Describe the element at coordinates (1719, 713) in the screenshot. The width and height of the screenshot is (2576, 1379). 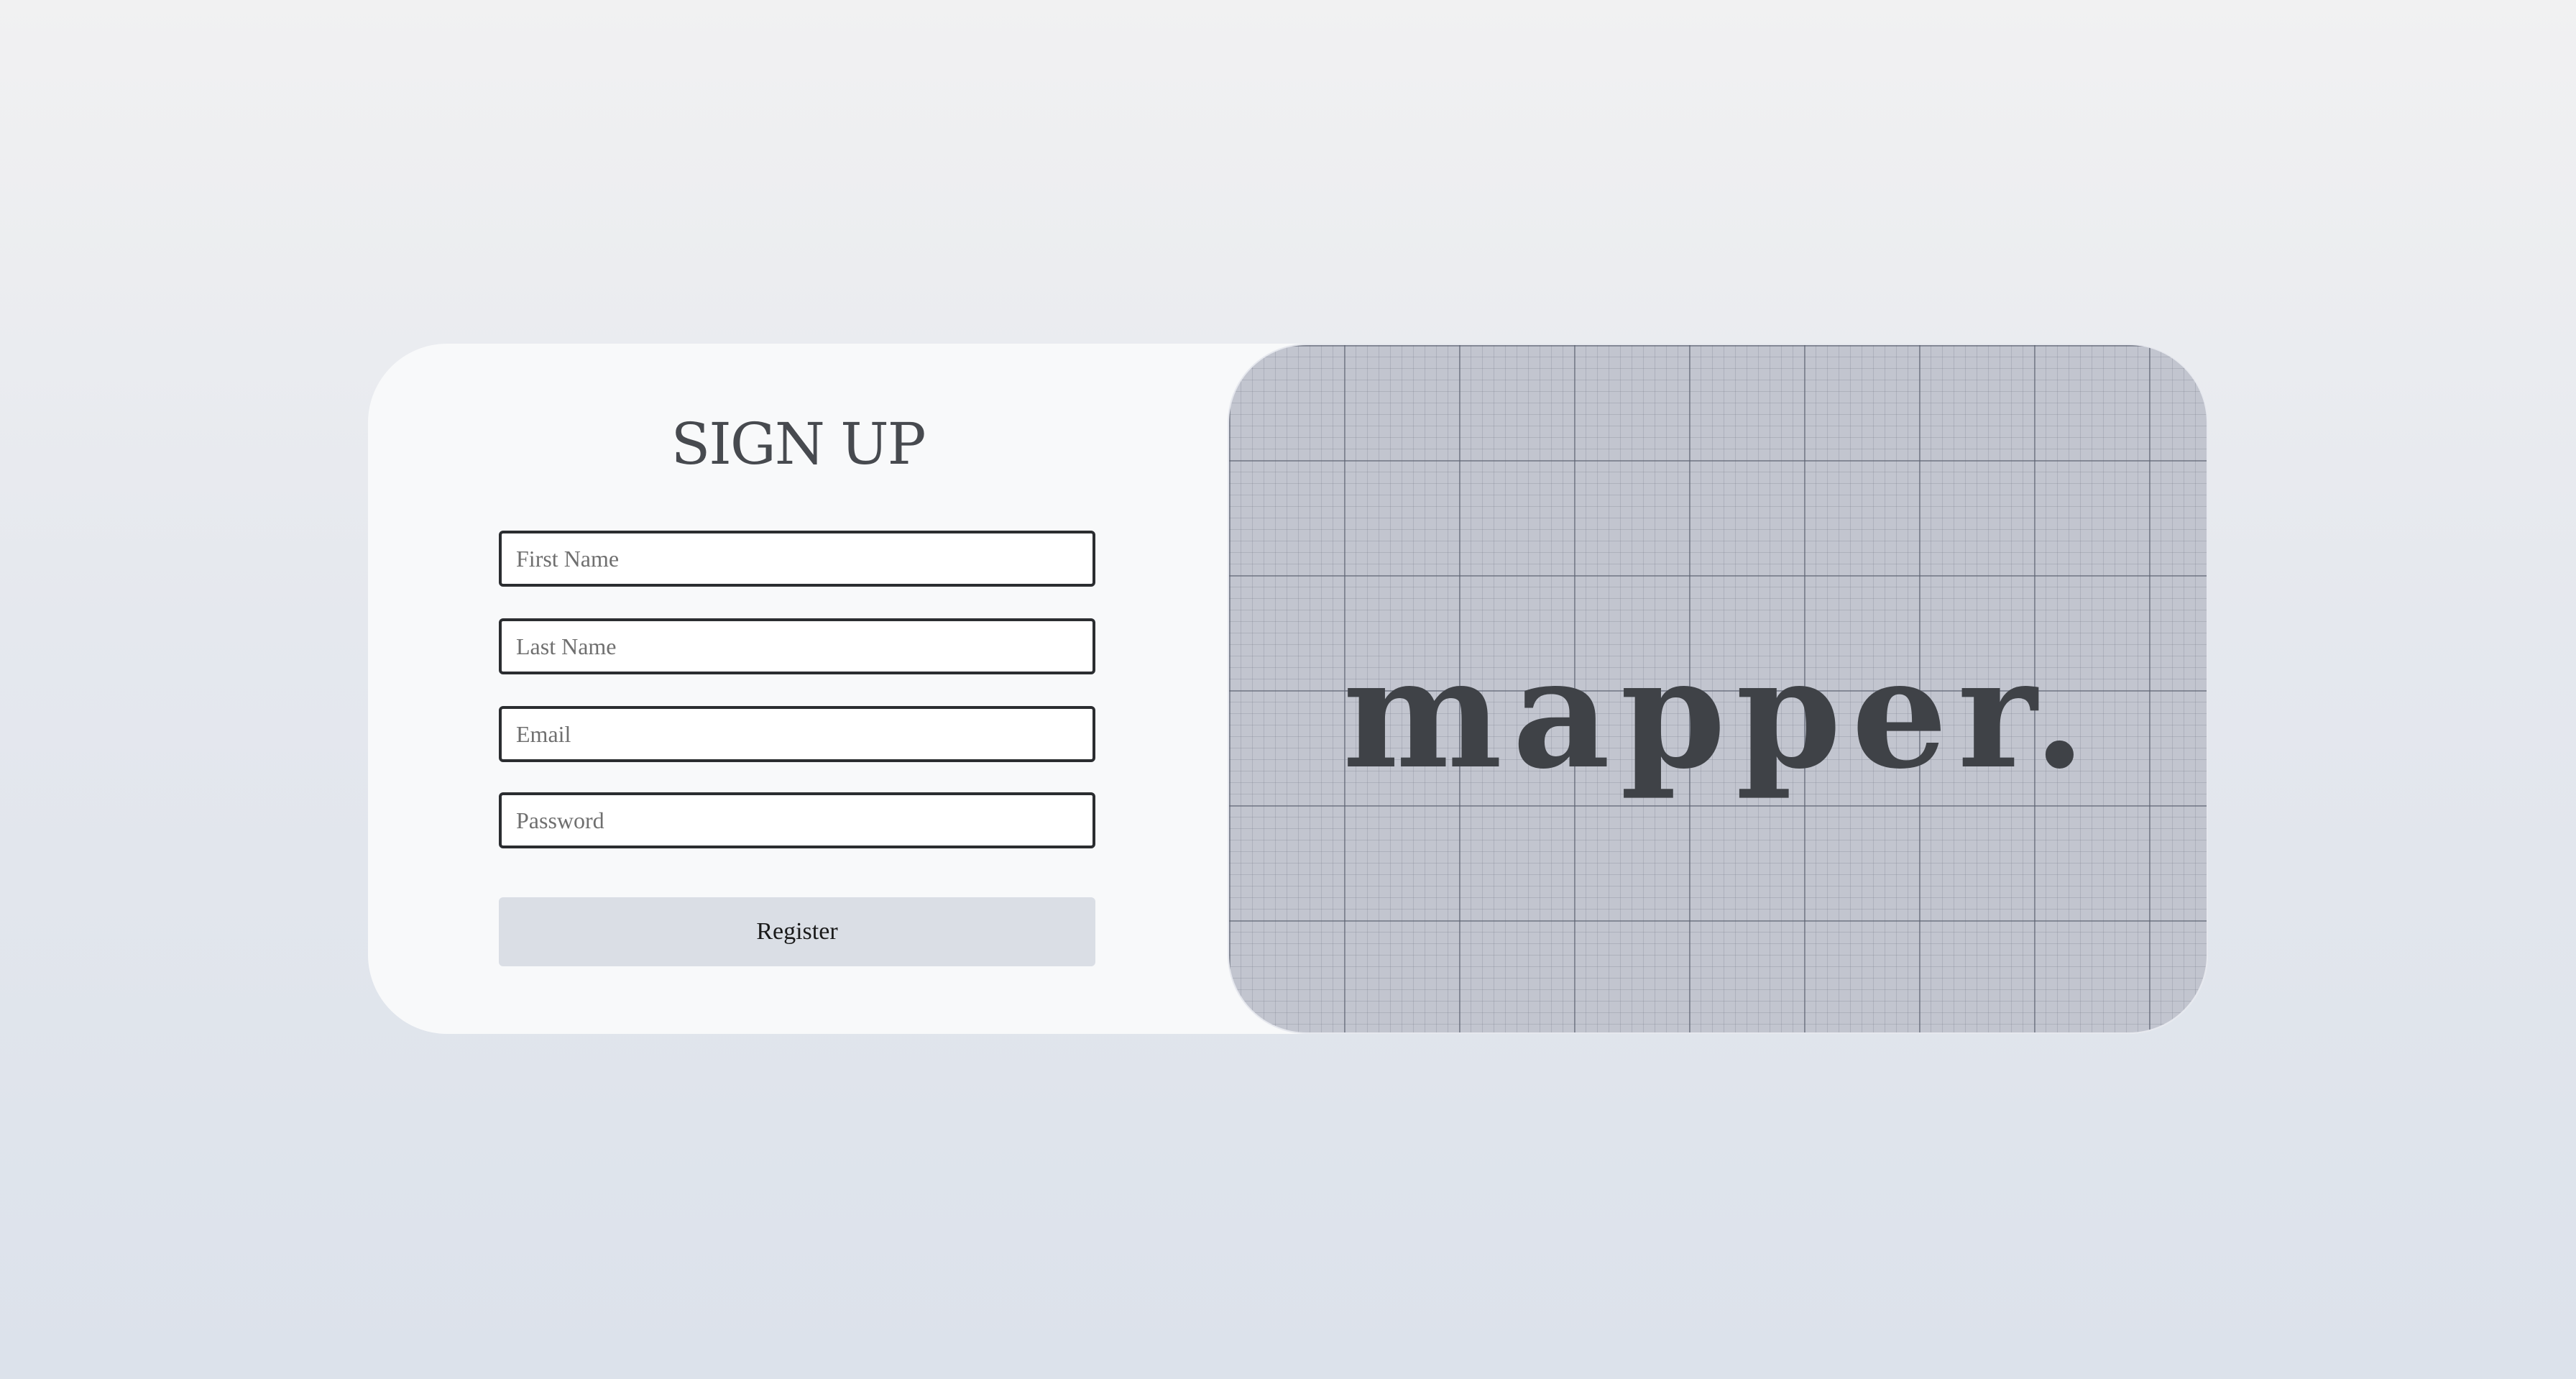
I see `brand-logo: mapper.` at that location.